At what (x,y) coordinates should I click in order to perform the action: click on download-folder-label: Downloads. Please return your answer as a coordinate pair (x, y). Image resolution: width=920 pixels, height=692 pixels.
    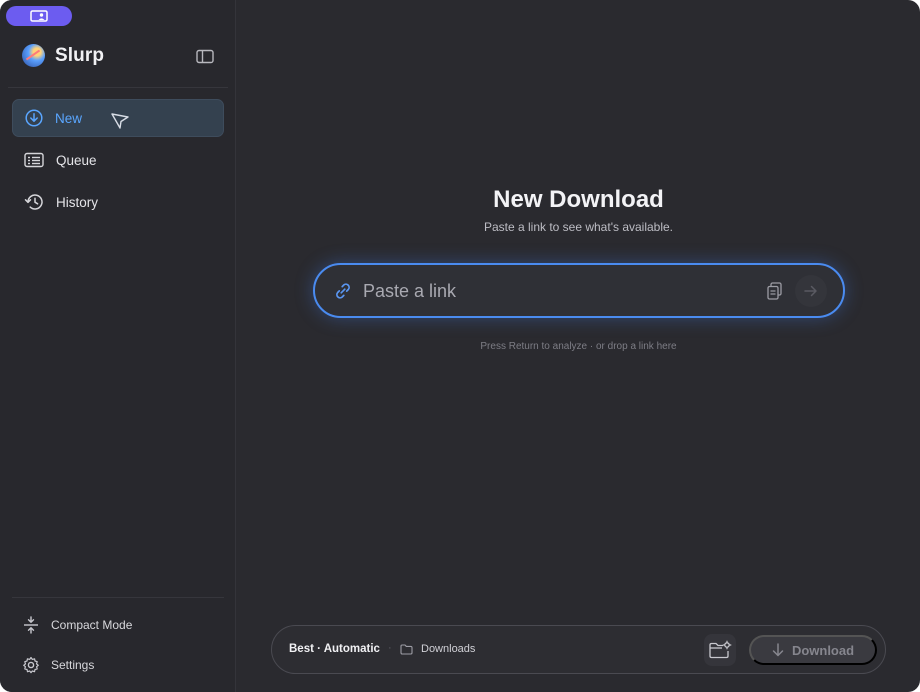
    Looking at the image, I should click on (448, 649).